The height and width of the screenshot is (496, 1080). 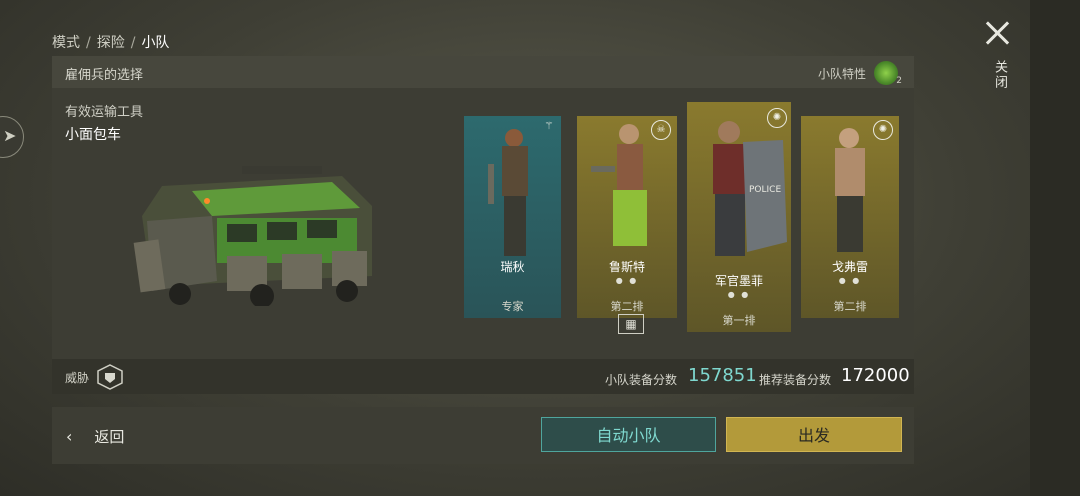 I want to click on recommended-score-label: 推荐装备分数, so click(x=795, y=380).